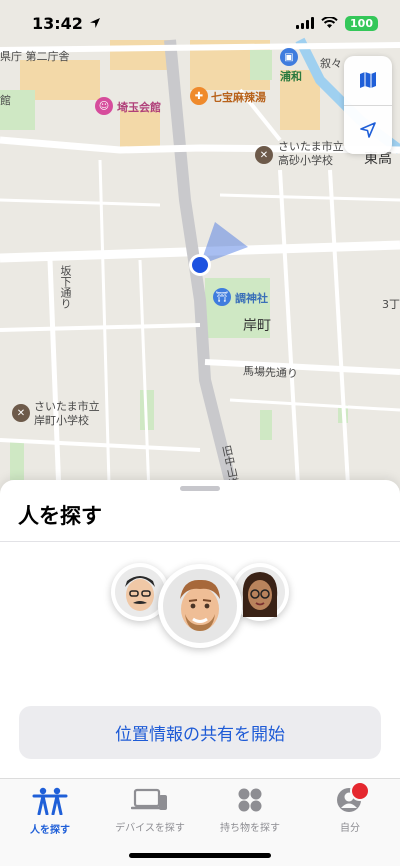 This screenshot has width=400, height=866. I want to click on cellular-signal-icon, so click(305, 23).